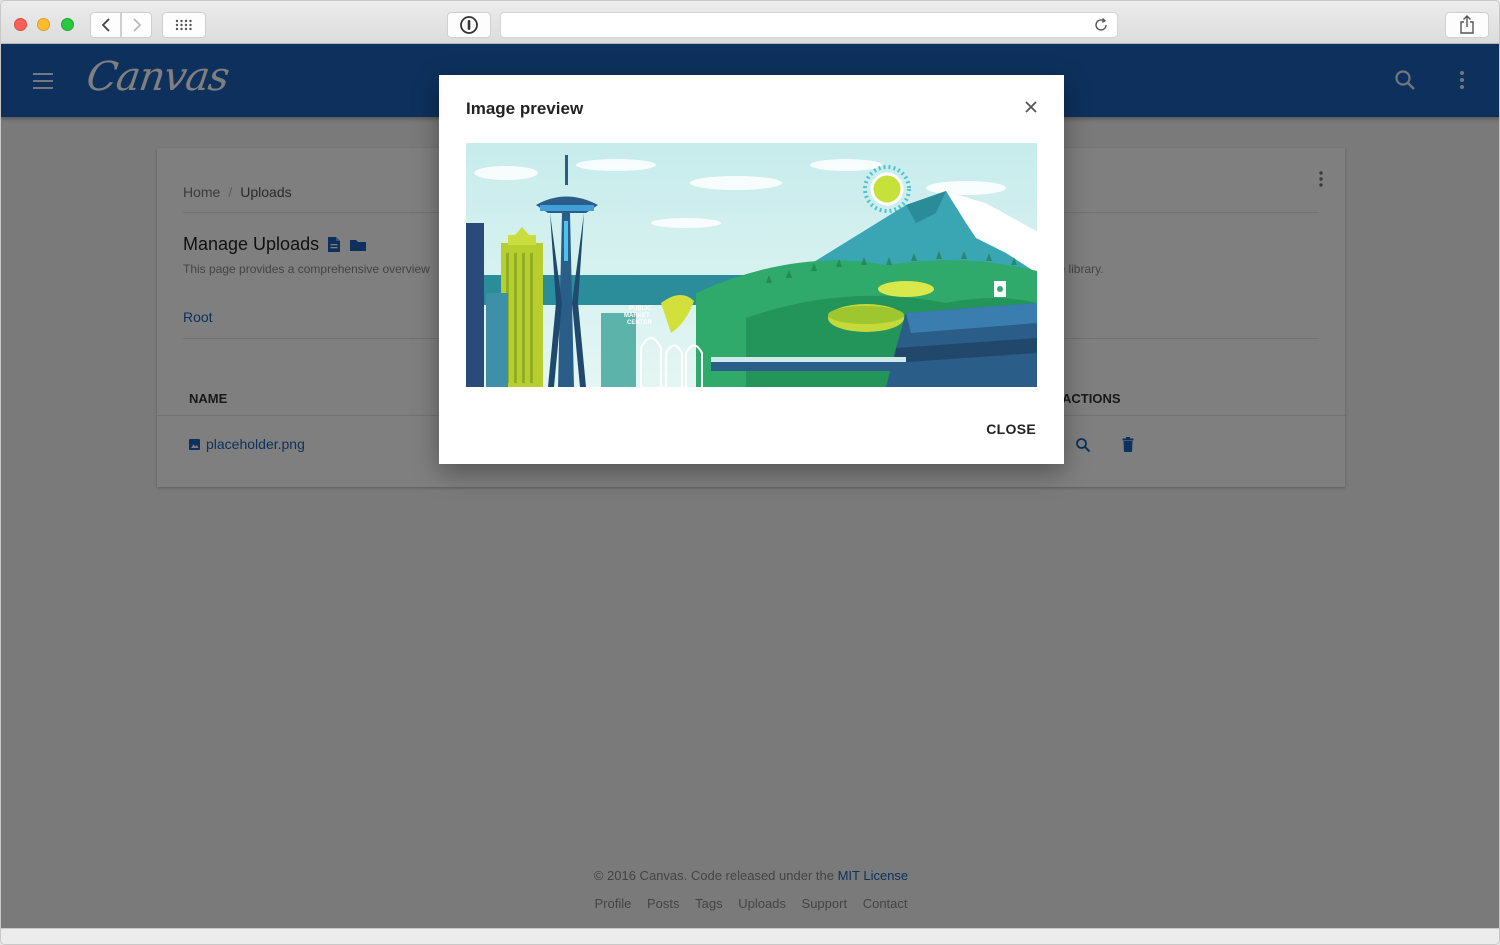 The width and height of the screenshot is (1500, 945). I want to click on chevron-left-icon, so click(105, 25).